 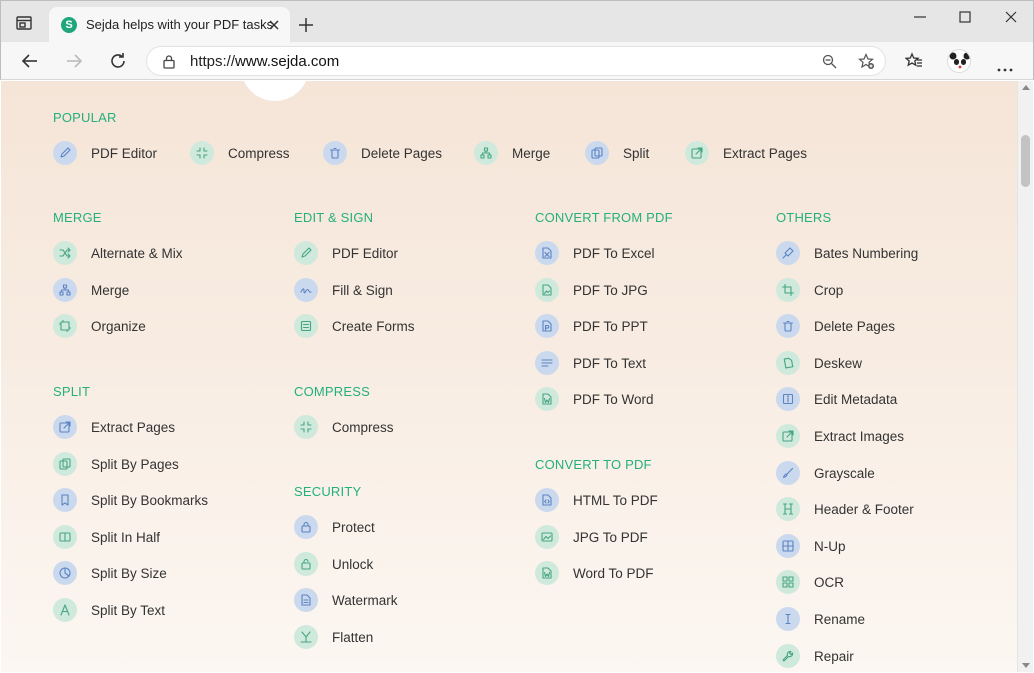 What do you see at coordinates (810, 582) in the screenshot?
I see `others-ocr-link: OCR` at bounding box center [810, 582].